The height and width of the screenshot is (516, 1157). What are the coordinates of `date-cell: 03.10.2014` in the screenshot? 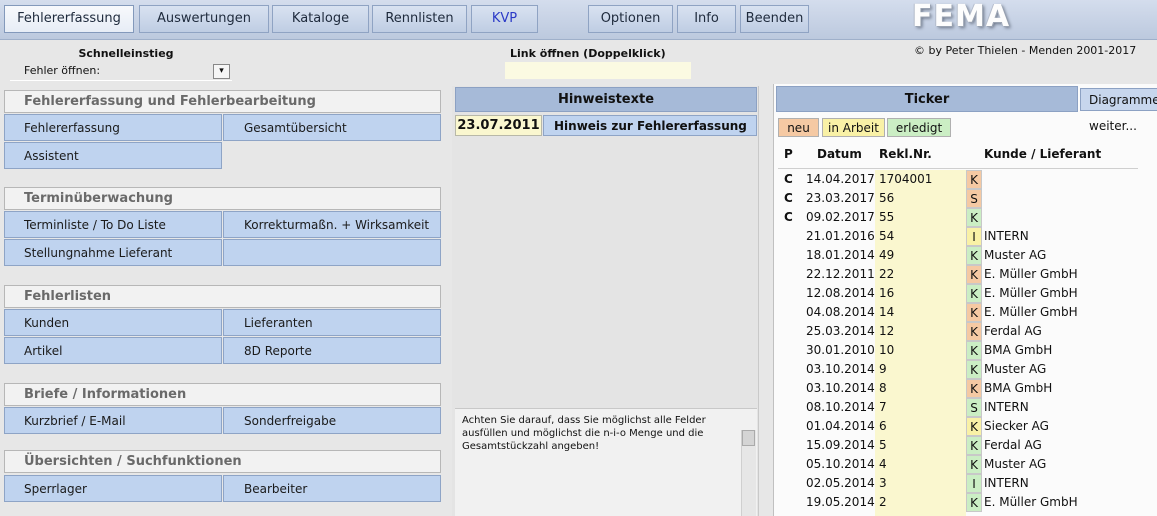 It's located at (840, 388).